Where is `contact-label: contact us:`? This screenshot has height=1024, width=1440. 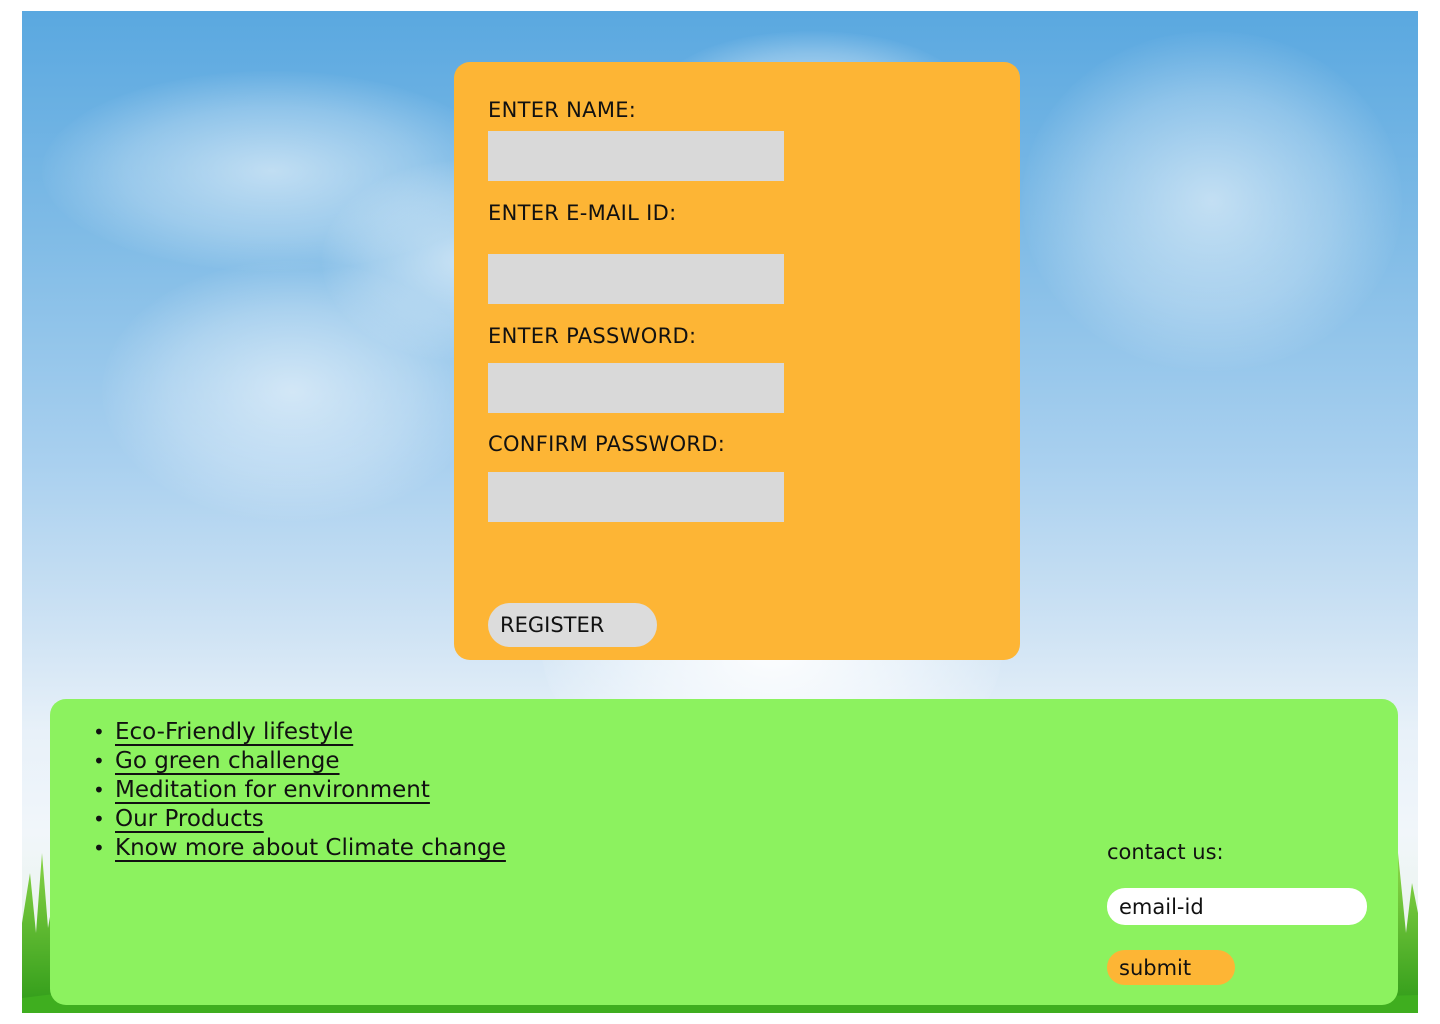 contact-label: contact us: is located at coordinates (1165, 852).